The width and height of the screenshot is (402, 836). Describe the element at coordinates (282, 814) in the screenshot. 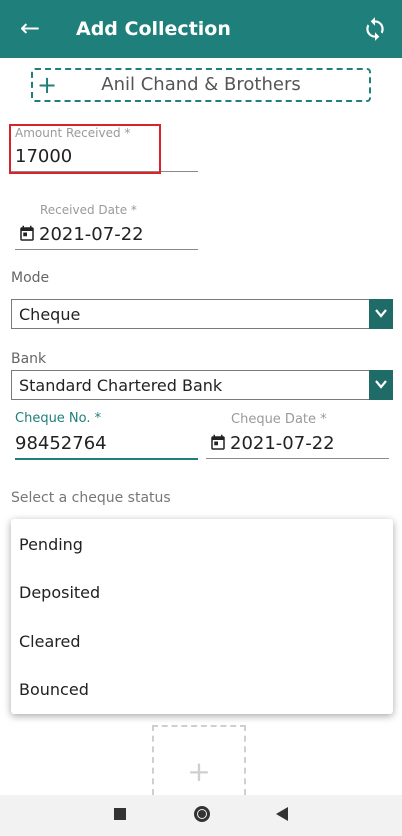

I see `back-triangle-icon` at that location.